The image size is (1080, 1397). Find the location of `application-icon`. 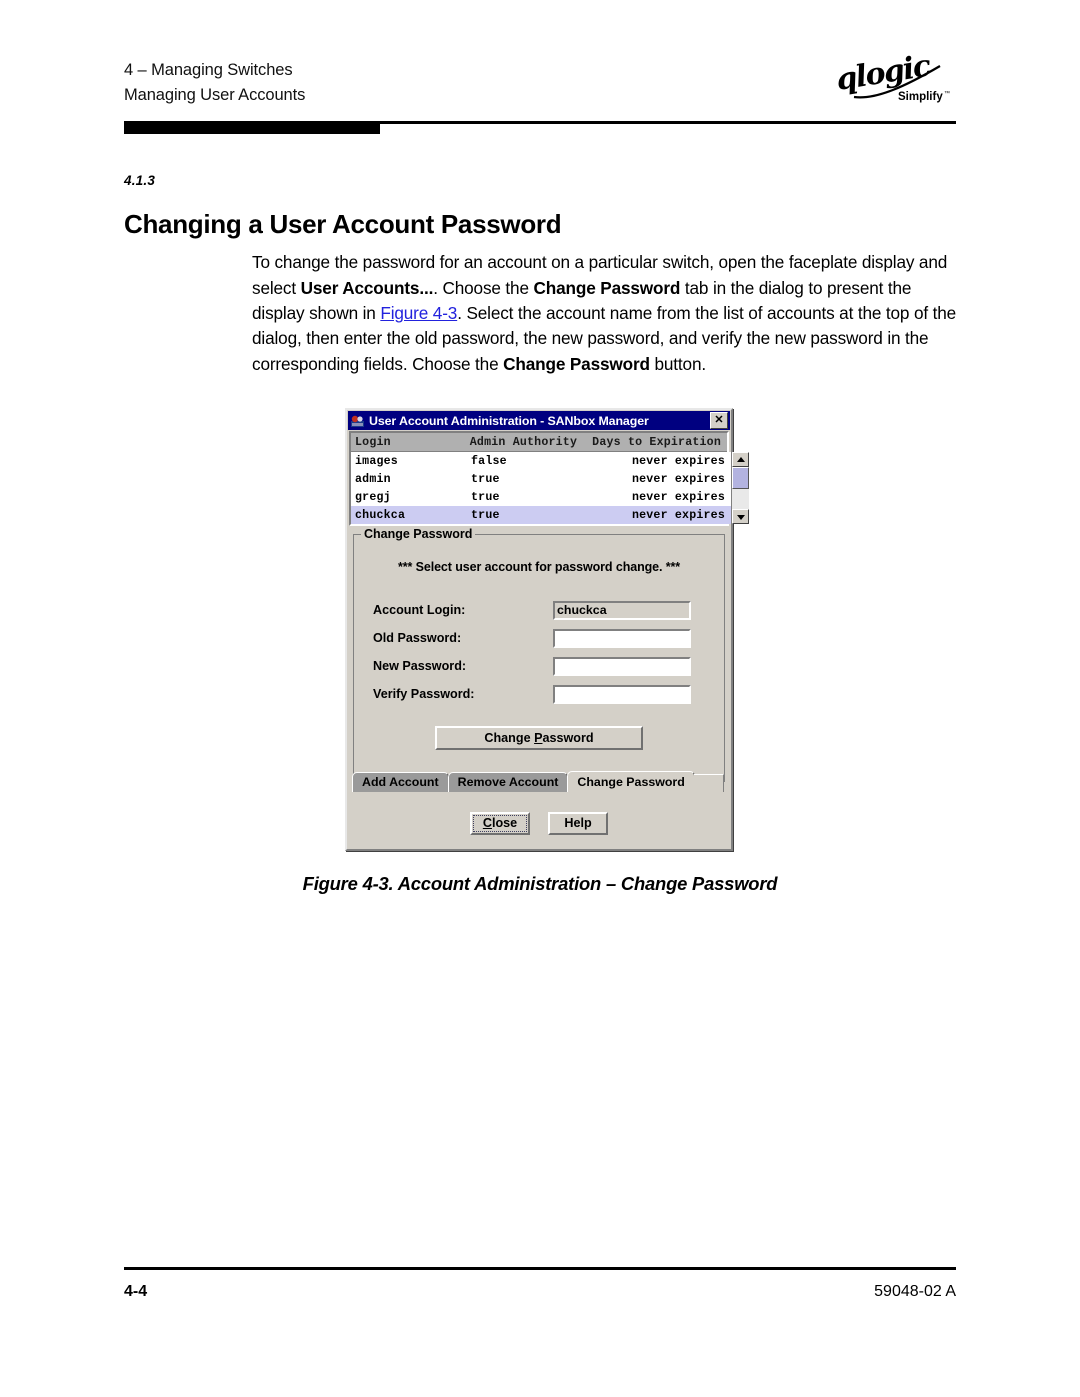

application-icon is located at coordinates (357, 420).